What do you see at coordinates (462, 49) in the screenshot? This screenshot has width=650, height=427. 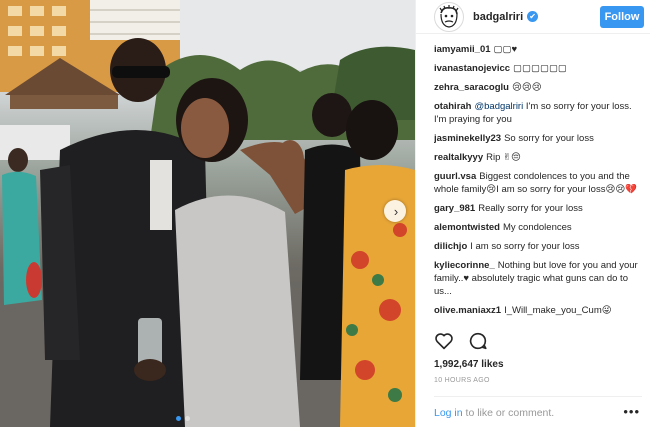 I see `comment-username: iamyamii_01` at bounding box center [462, 49].